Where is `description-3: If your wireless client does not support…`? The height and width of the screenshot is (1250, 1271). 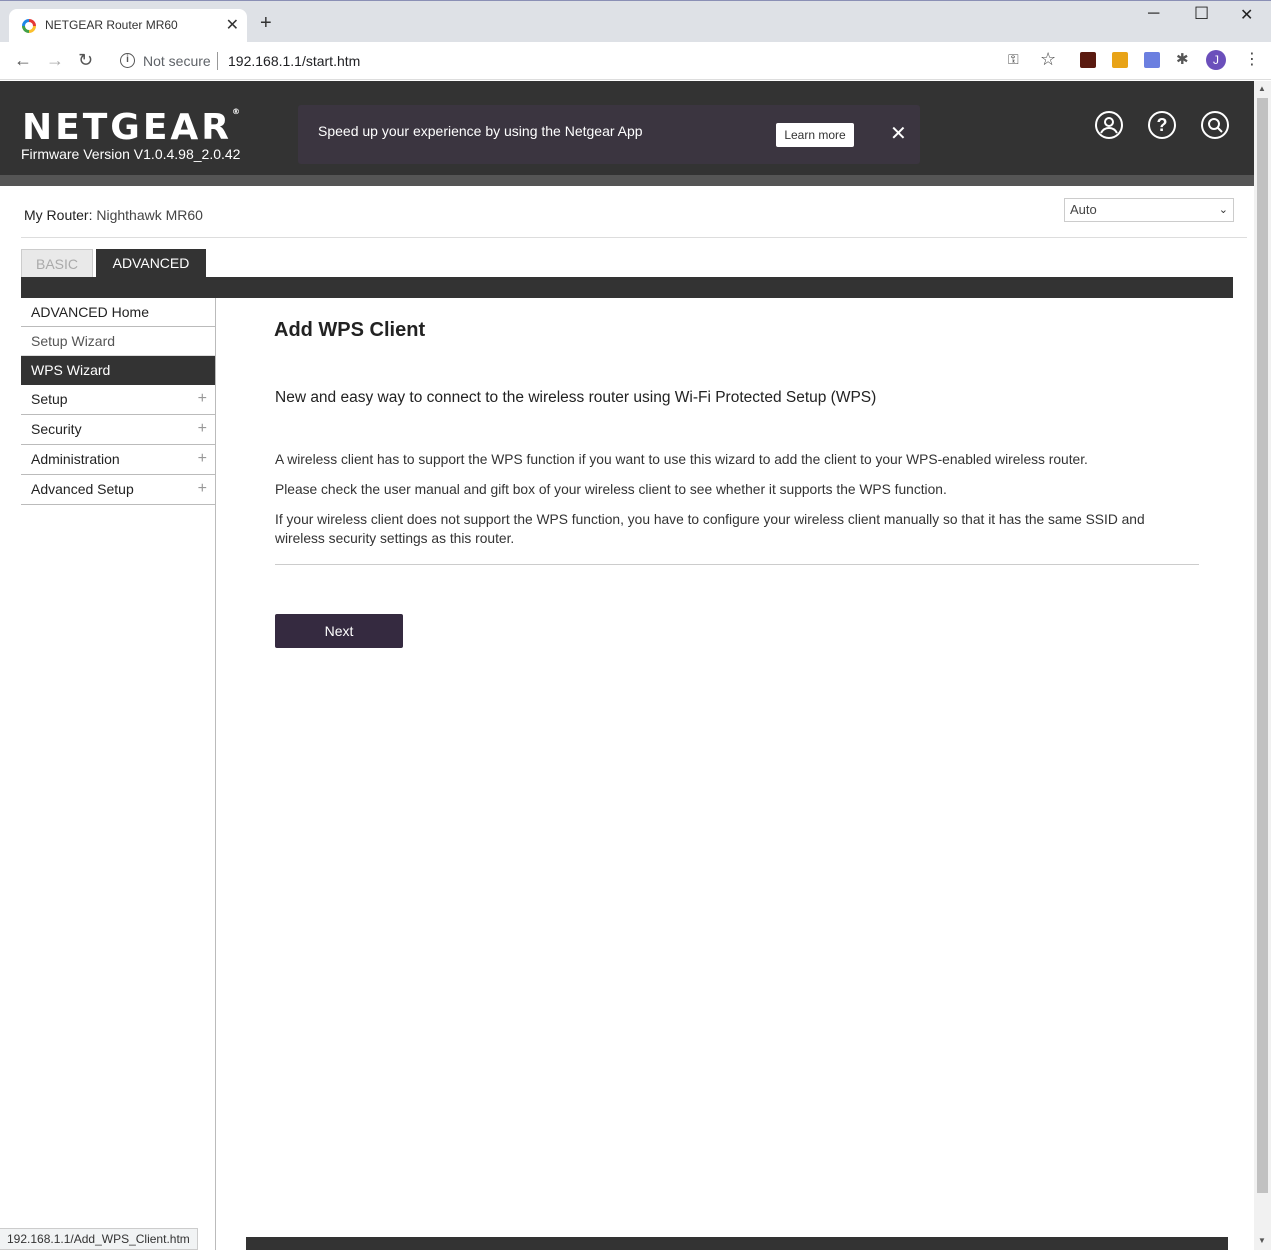
description-3: If your wireless client does not support… is located at coordinates (710, 529).